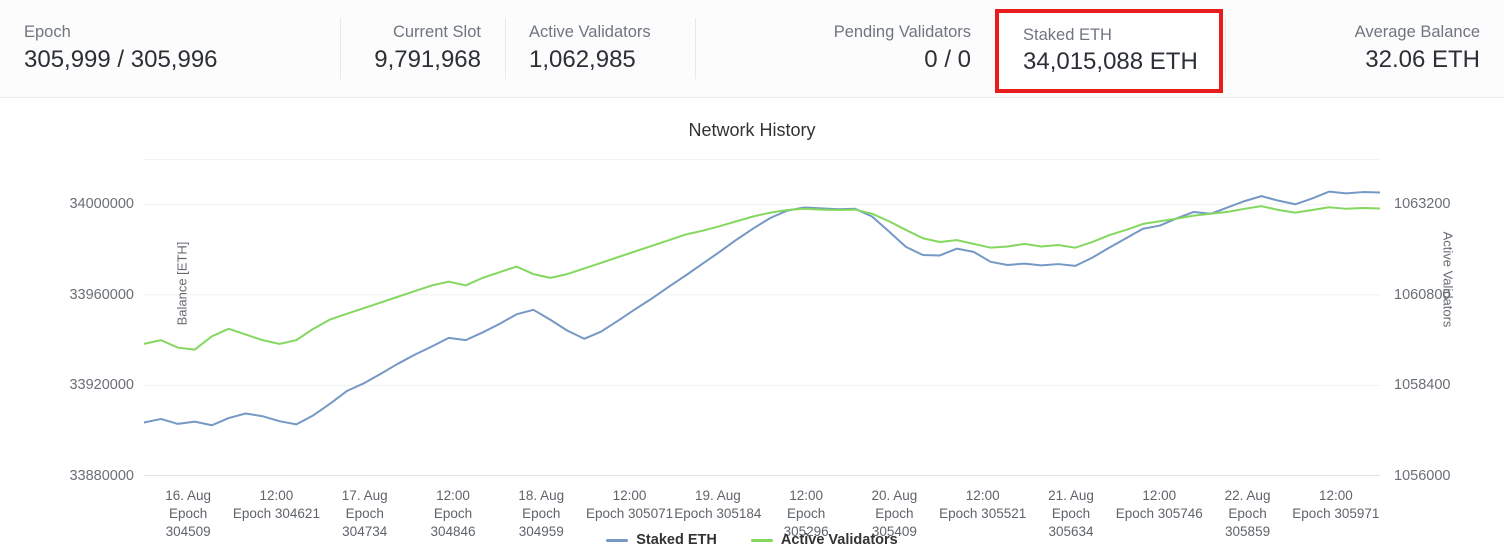 The image size is (1504, 560). I want to click on legend-swatch-active-validators, so click(761, 540).